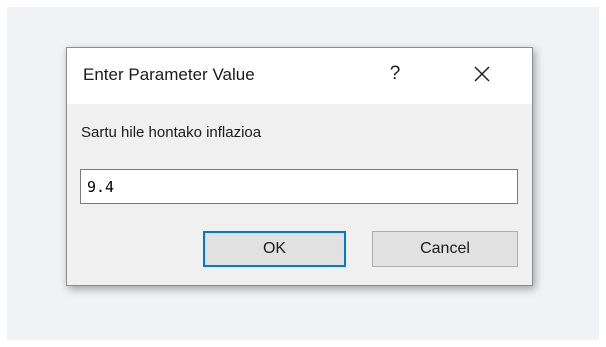  What do you see at coordinates (299, 186) in the screenshot?
I see `parameter-input` at bounding box center [299, 186].